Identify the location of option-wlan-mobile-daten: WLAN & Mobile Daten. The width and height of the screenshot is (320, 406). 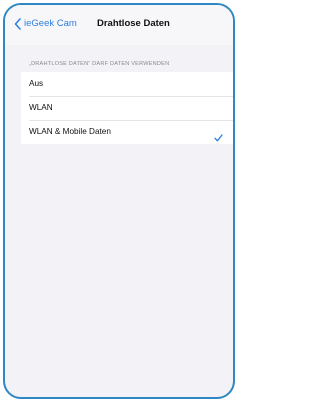
(127, 132).